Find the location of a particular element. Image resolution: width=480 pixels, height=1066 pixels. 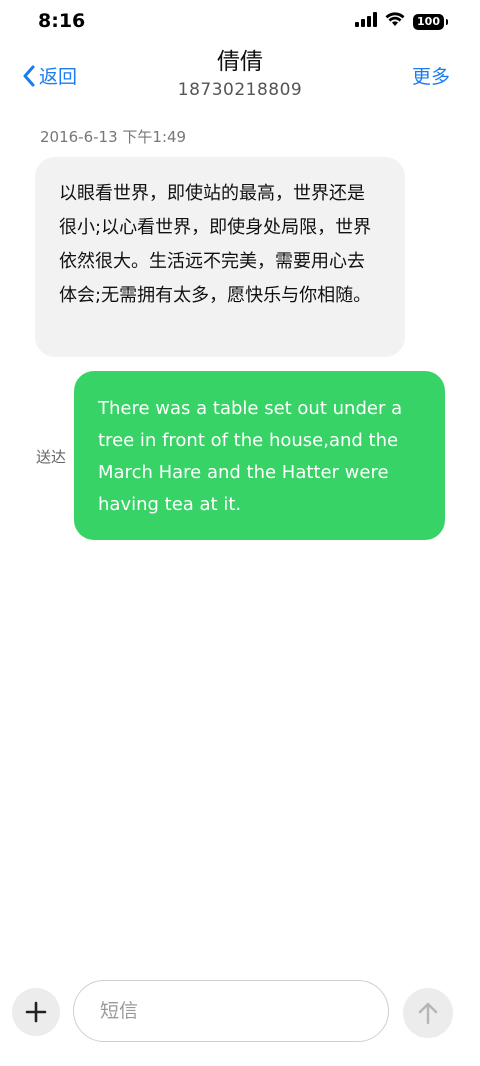

send-button is located at coordinates (428, 1013).